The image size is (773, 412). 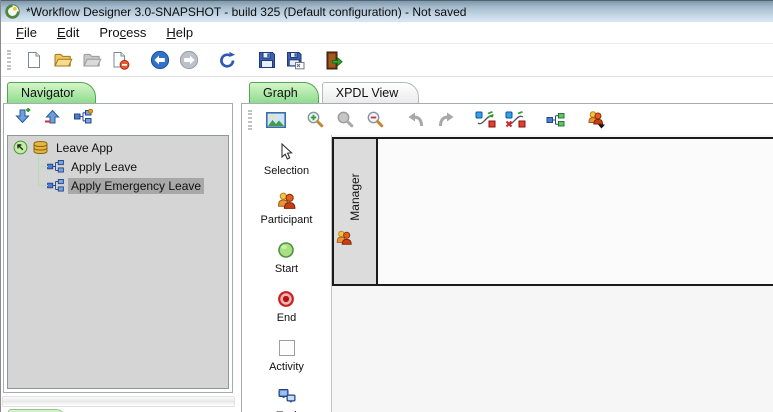 I want to click on palette-label: Selection, so click(x=286, y=171).